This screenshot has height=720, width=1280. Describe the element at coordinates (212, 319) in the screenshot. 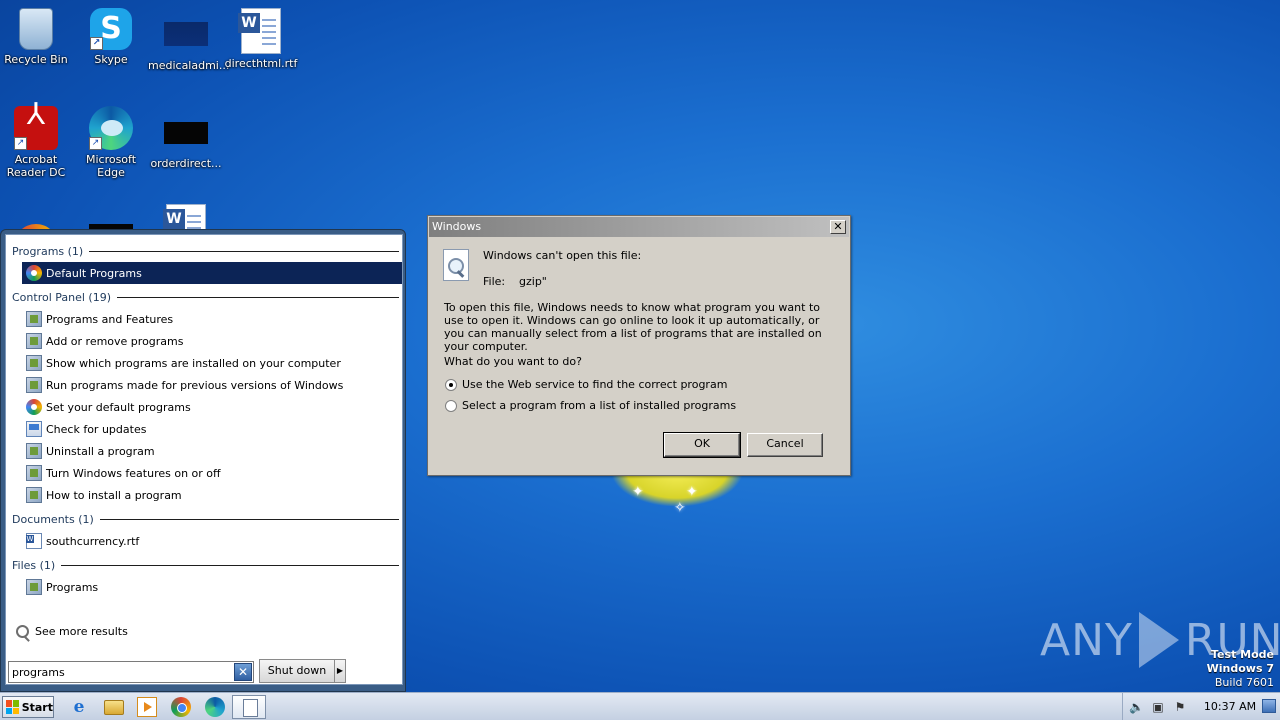

I see `result-programs-and-features: Programs and Features` at that location.